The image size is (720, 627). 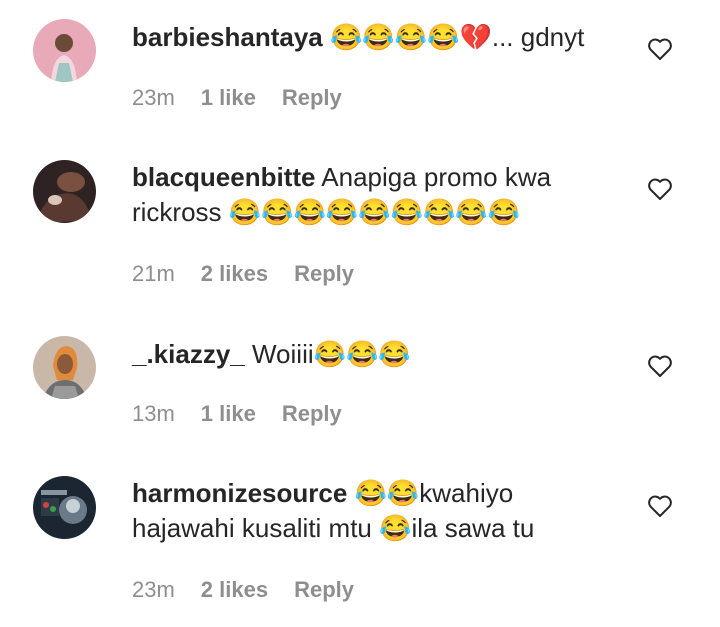 What do you see at coordinates (227, 37) in the screenshot?
I see `comment-username: barbieshantaya` at bounding box center [227, 37].